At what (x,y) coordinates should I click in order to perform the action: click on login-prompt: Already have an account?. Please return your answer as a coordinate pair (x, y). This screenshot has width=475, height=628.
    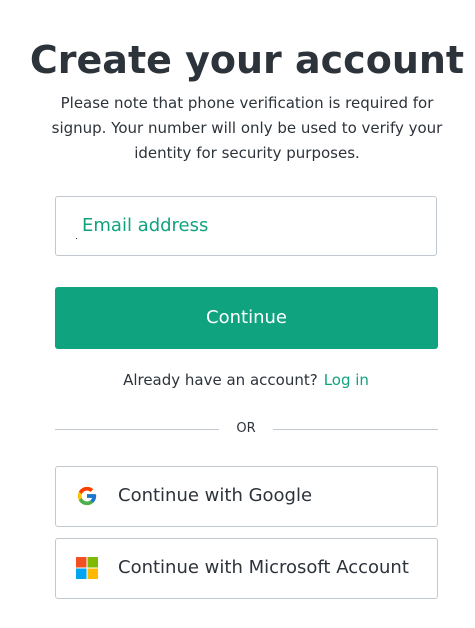
    Looking at the image, I should click on (220, 380).